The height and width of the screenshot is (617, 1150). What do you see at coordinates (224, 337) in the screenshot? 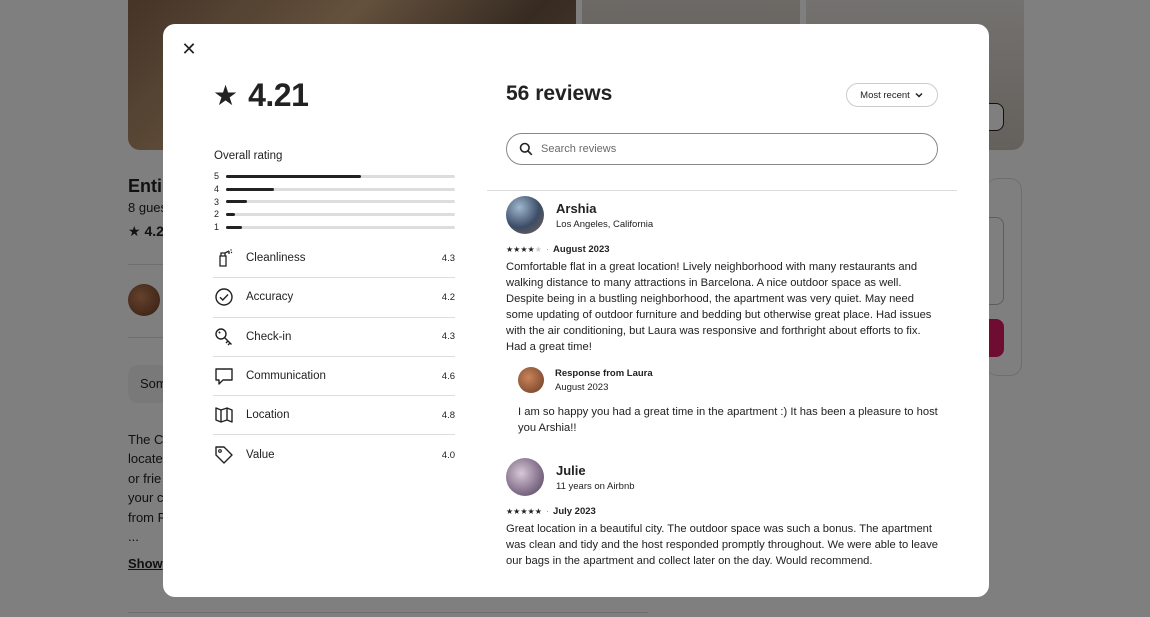
I see `key-icon` at bounding box center [224, 337].